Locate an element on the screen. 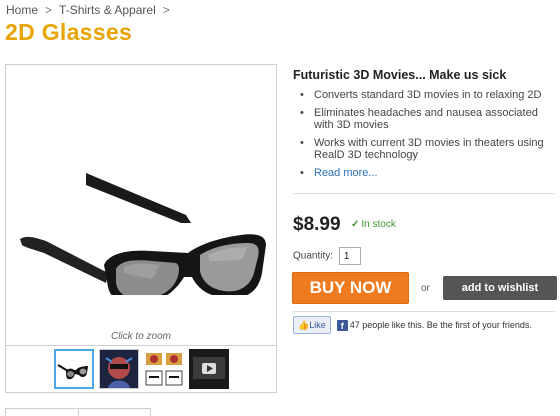 The image size is (560, 416). stock-status: ✓ In stock is located at coordinates (373, 224).